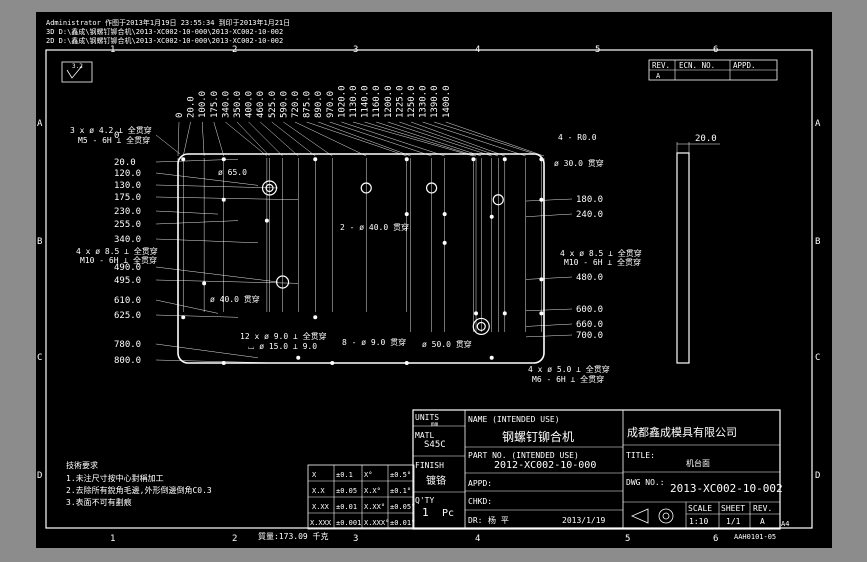 The height and width of the screenshot is (562, 867). Describe the element at coordinates (589, 310) in the screenshot. I see `y-right-dim-label: 600.0` at that location.